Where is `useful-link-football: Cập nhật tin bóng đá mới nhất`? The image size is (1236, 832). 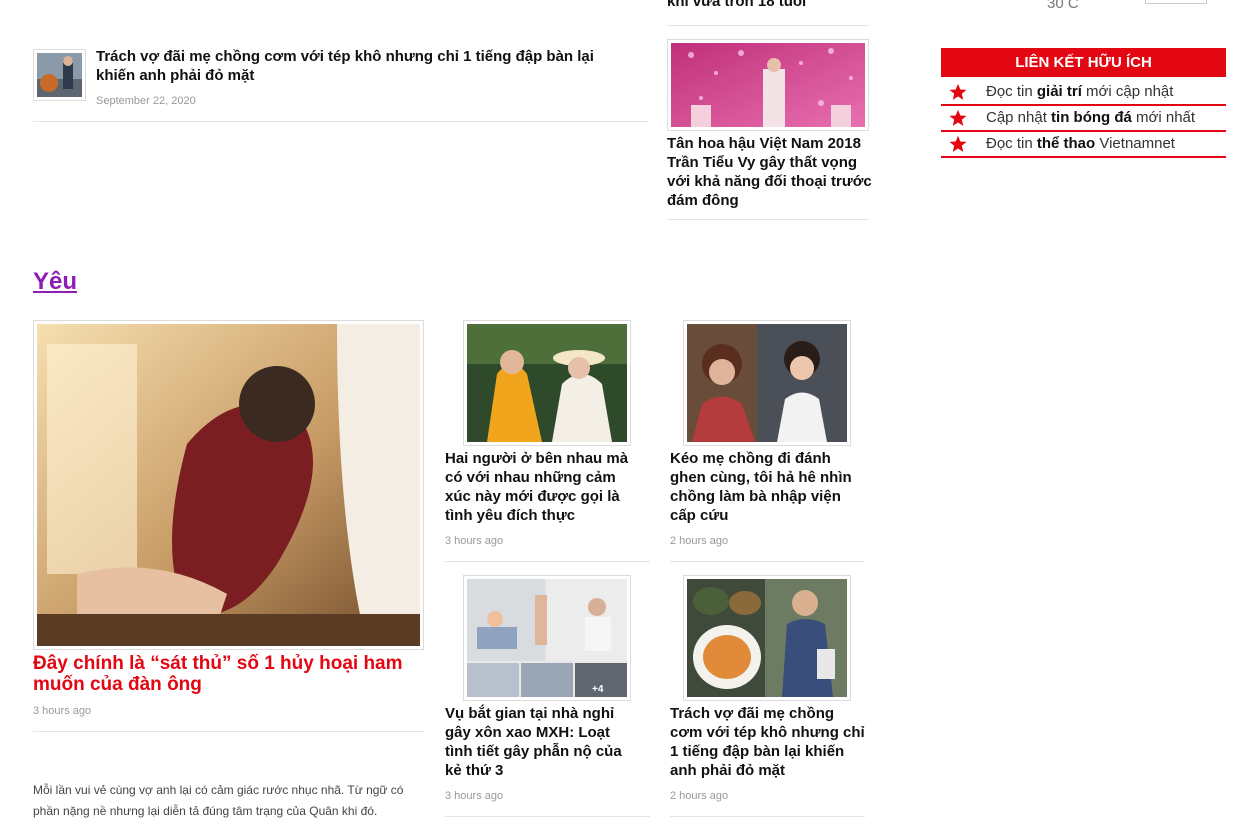
useful-link-football: Cập nhật tin bóng đá mới nhất is located at coordinates (1083, 119).